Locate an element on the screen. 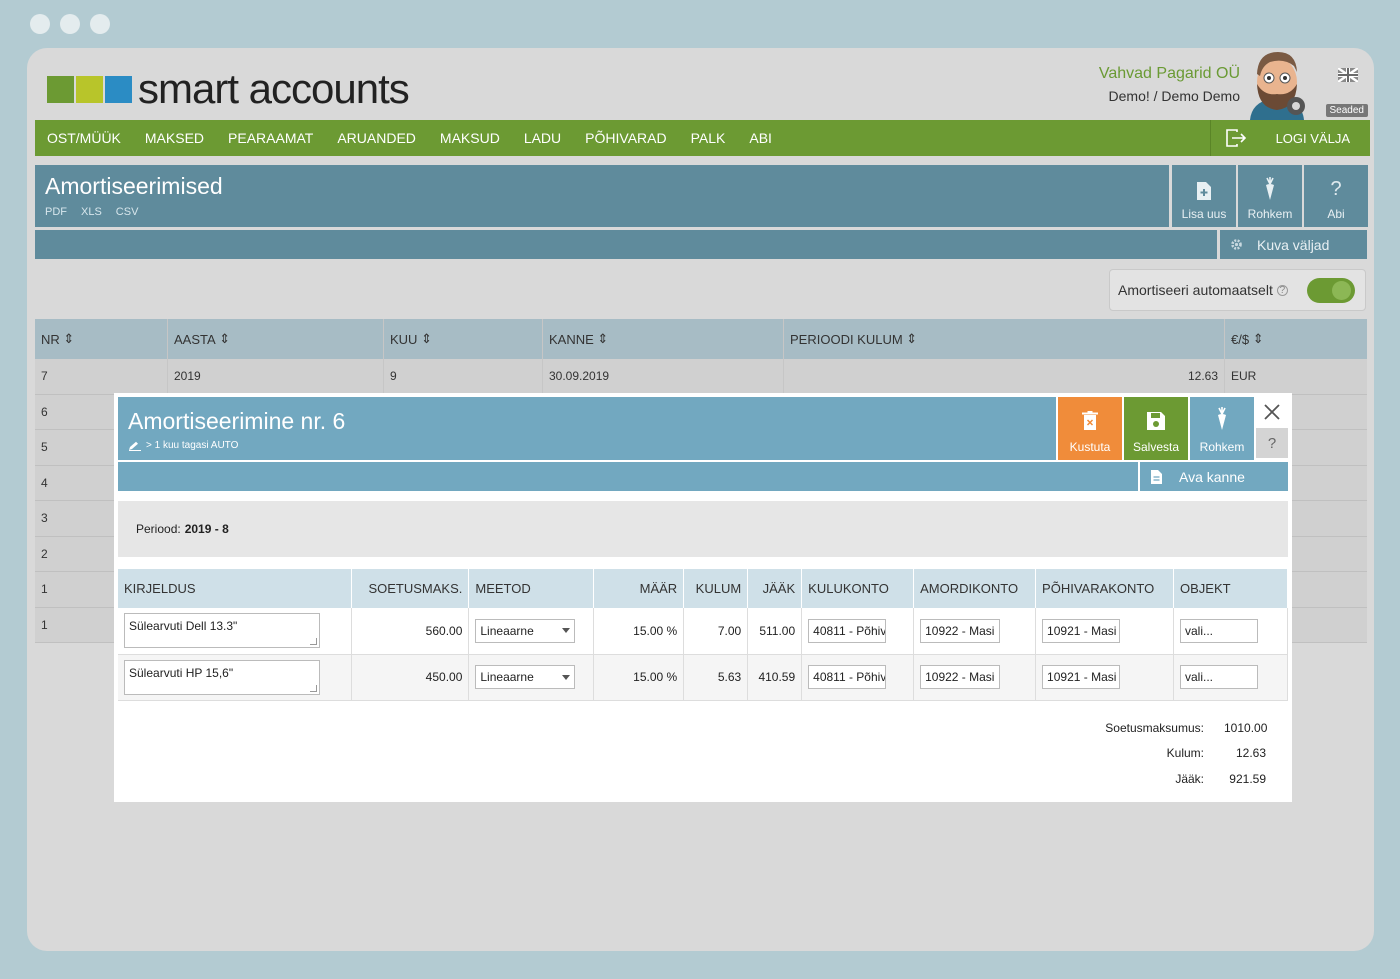 The width and height of the screenshot is (1400, 979). nav-item-maksed: MAKSED is located at coordinates (174, 138).